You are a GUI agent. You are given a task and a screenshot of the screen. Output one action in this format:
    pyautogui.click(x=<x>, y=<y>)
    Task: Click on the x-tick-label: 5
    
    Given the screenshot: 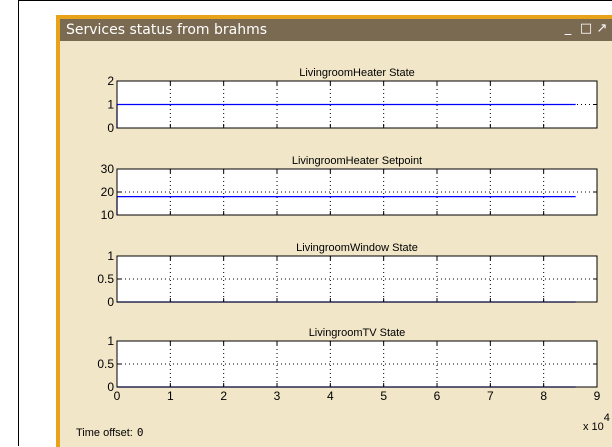 What is the action you would take?
    pyautogui.click(x=383, y=396)
    